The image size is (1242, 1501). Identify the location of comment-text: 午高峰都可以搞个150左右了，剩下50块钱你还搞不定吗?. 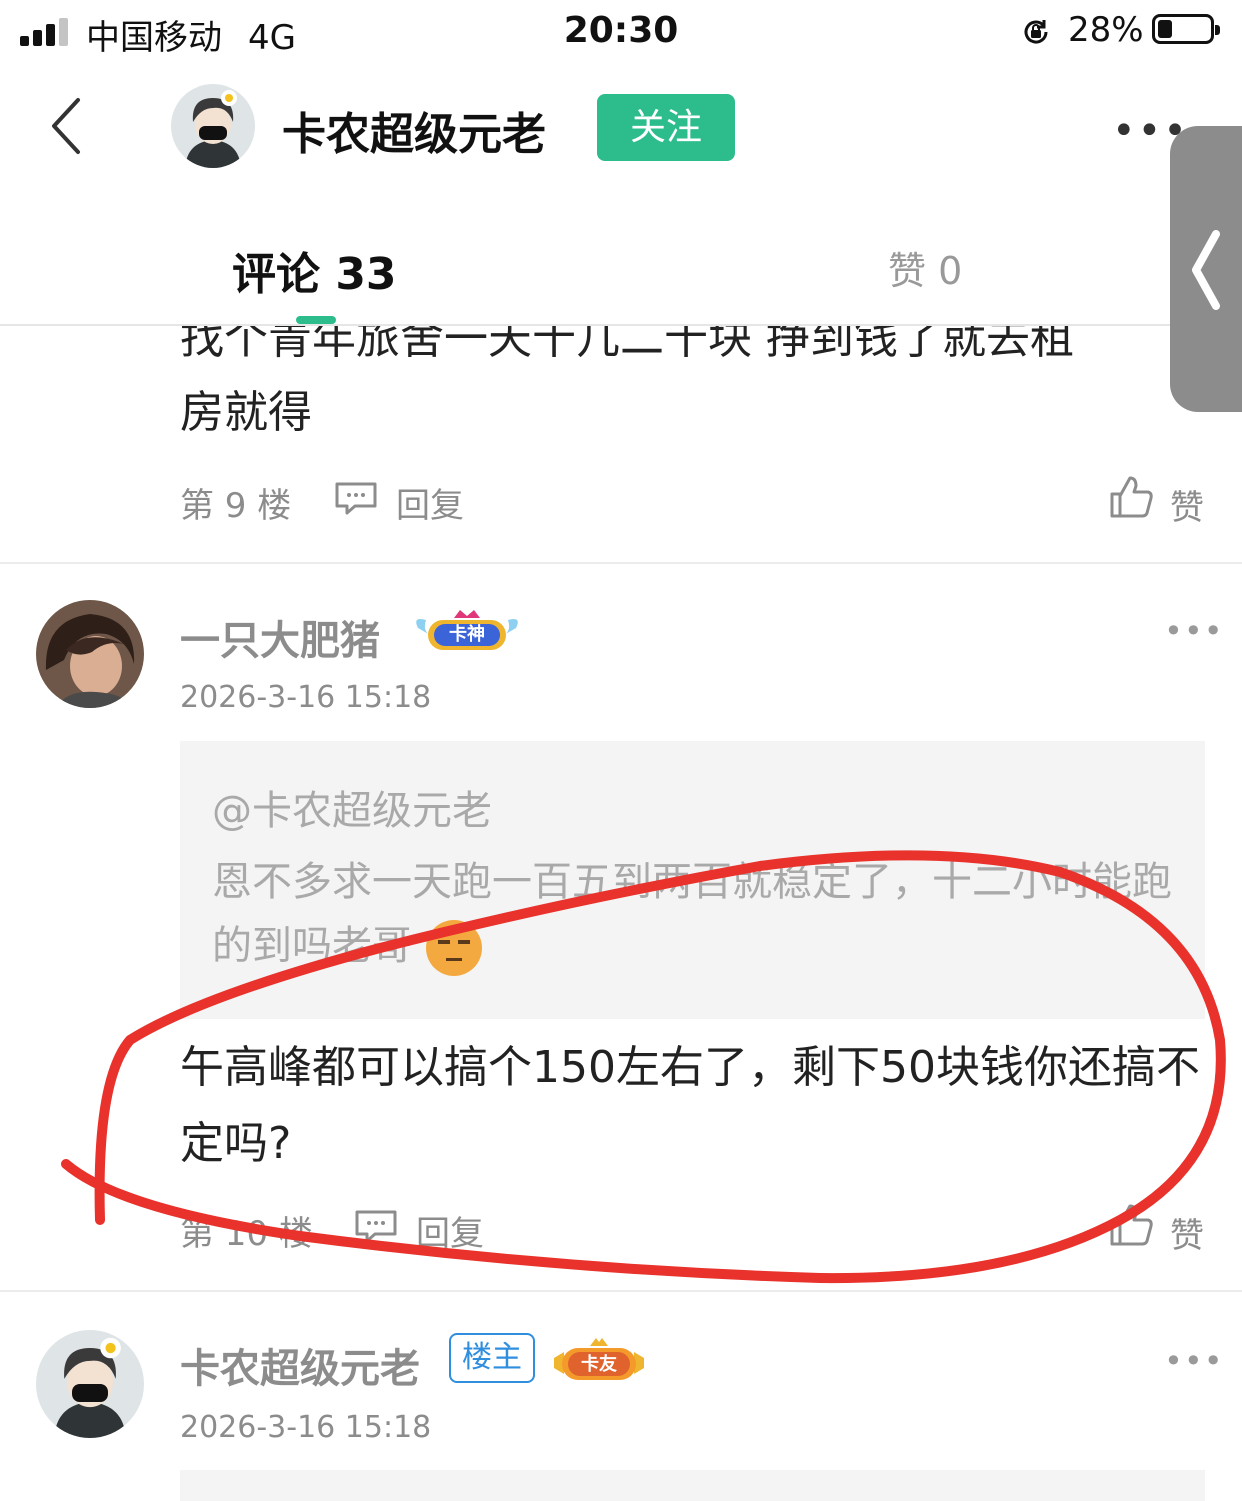
(690, 1105).